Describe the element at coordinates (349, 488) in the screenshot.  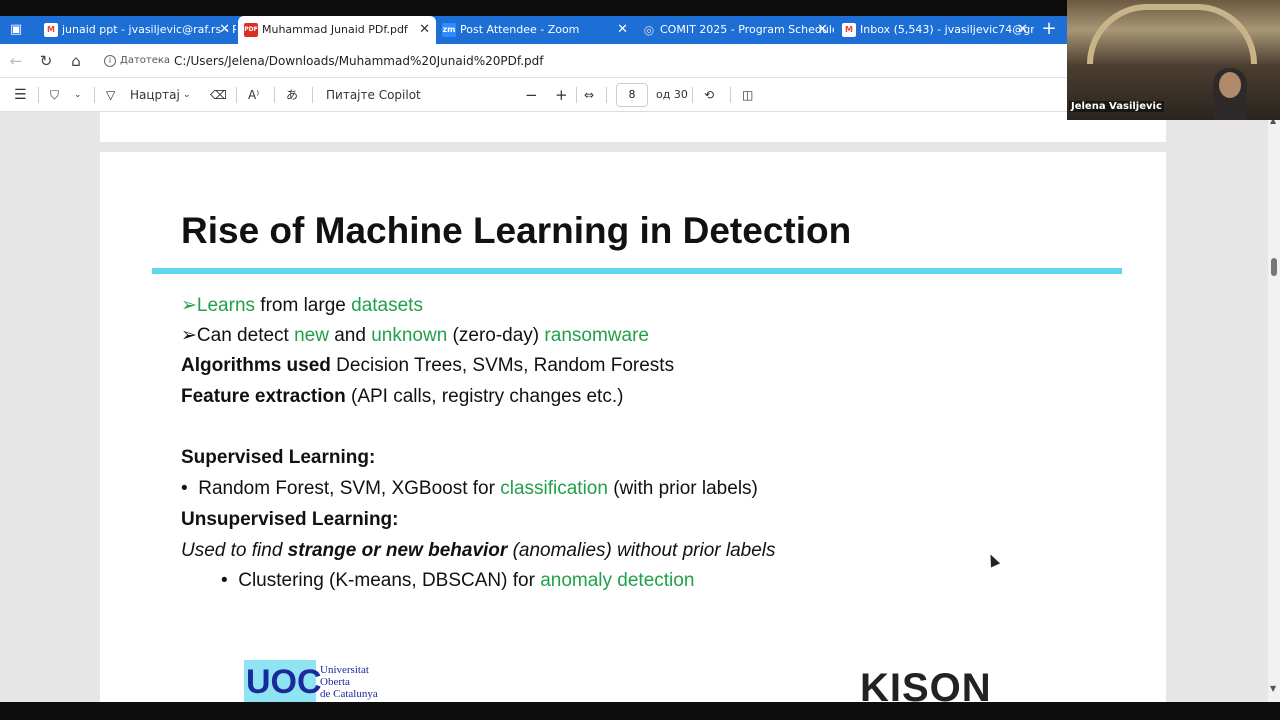
I see `text: Random Forest, SVM, XGBoost for` at that location.